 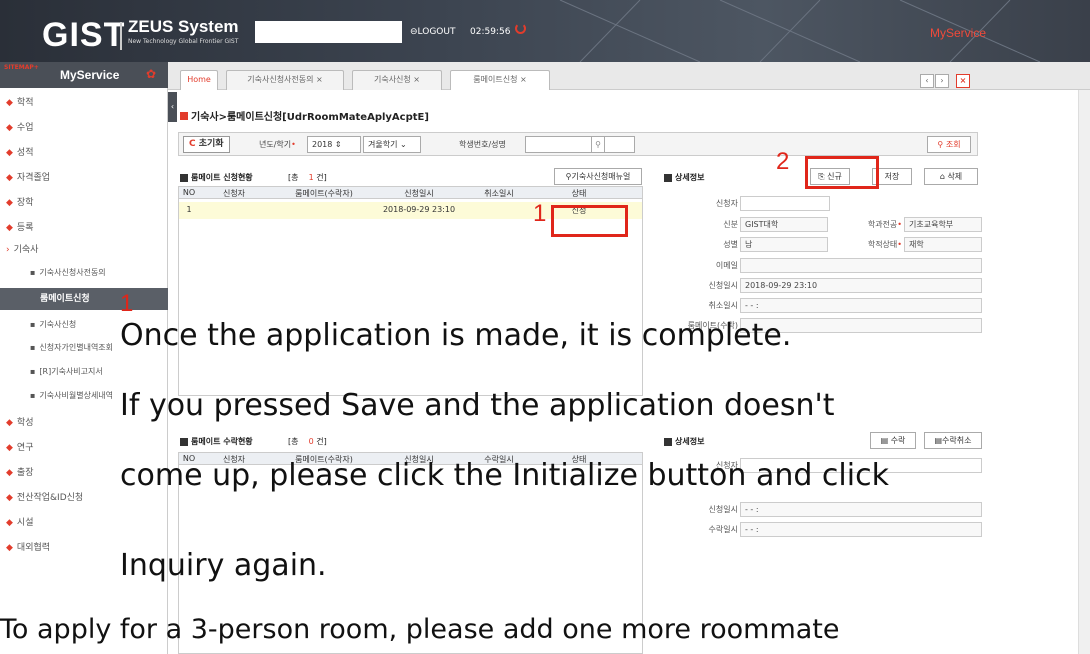 What do you see at coordinates (183, 41) in the screenshot?
I see `system-subtitle: New Technology Global Frontier GIST` at bounding box center [183, 41].